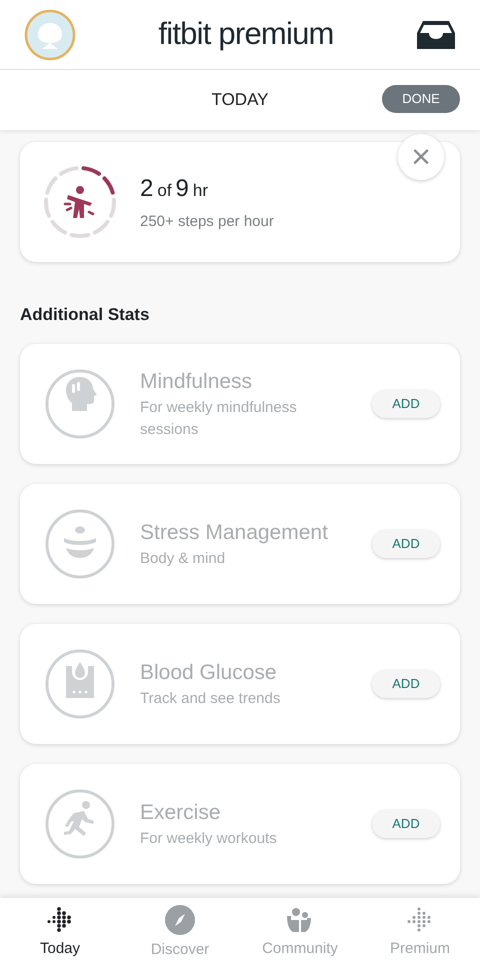 Image resolution: width=480 pixels, height=968 pixels. I want to click on stat-subtitle: Track and see trends, so click(211, 699).